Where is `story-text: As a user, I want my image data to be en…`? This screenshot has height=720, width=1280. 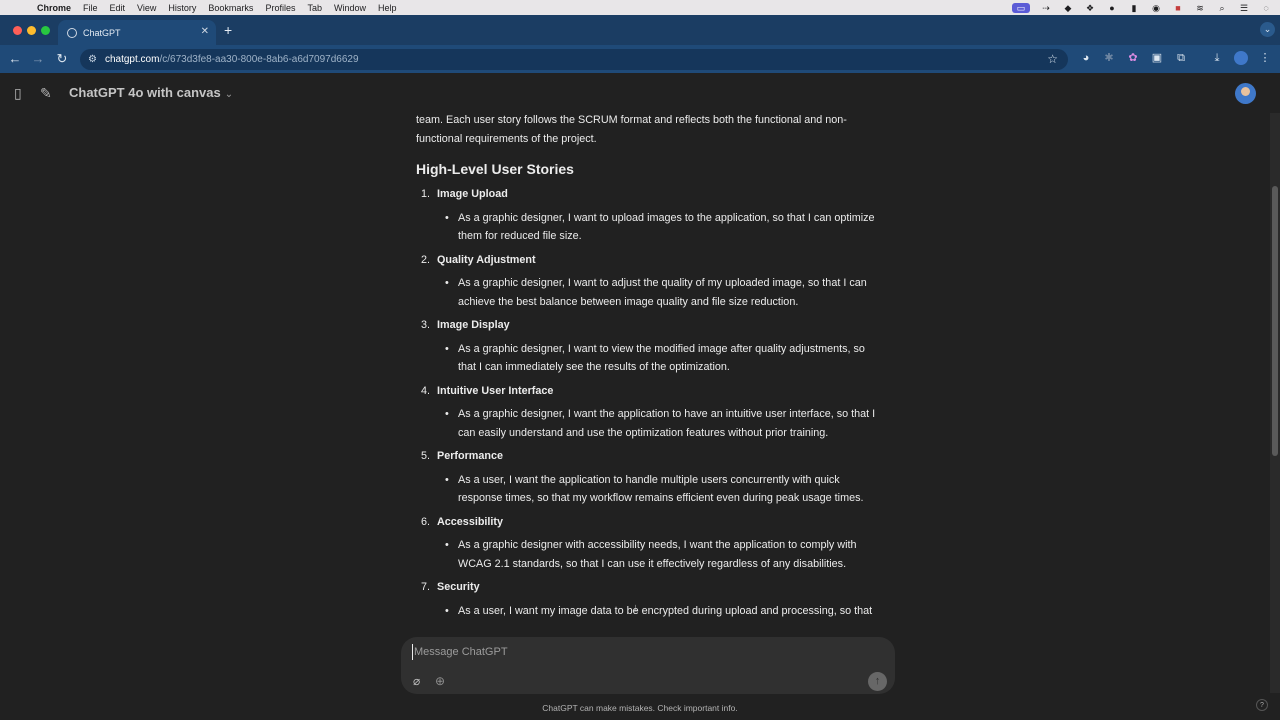
story-text: As a user, I want my image data to be en… is located at coordinates (661, 611).